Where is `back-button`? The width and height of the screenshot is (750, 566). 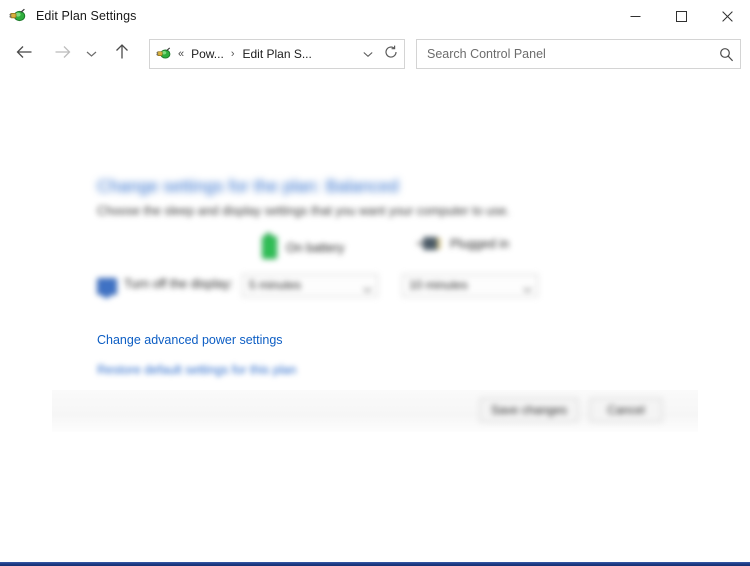 back-button is located at coordinates (24, 54).